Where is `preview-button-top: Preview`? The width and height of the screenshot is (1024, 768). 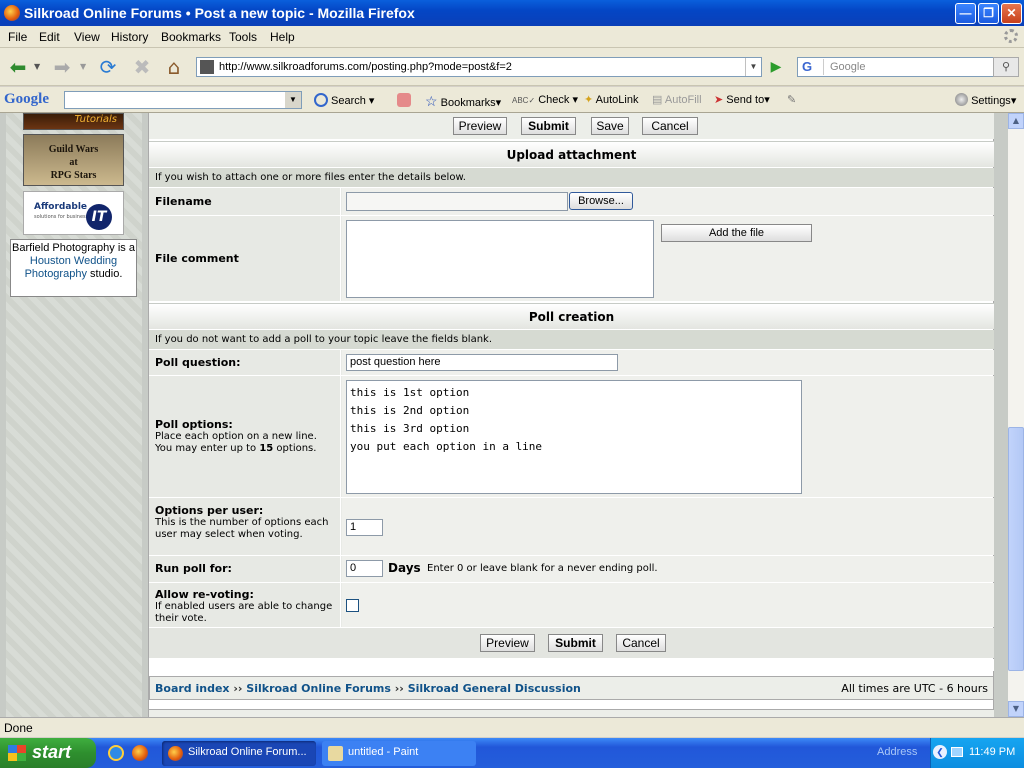 preview-button-top: Preview is located at coordinates (480, 126).